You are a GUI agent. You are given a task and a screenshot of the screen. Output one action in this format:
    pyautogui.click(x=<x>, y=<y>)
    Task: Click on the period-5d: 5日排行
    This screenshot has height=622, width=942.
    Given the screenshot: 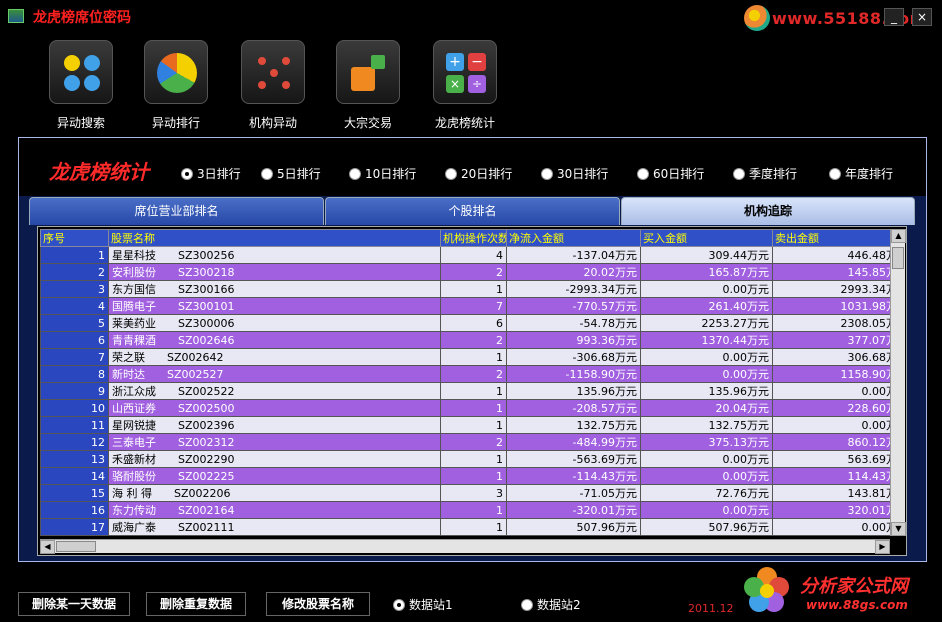 What is the action you would take?
    pyautogui.click(x=291, y=173)
    